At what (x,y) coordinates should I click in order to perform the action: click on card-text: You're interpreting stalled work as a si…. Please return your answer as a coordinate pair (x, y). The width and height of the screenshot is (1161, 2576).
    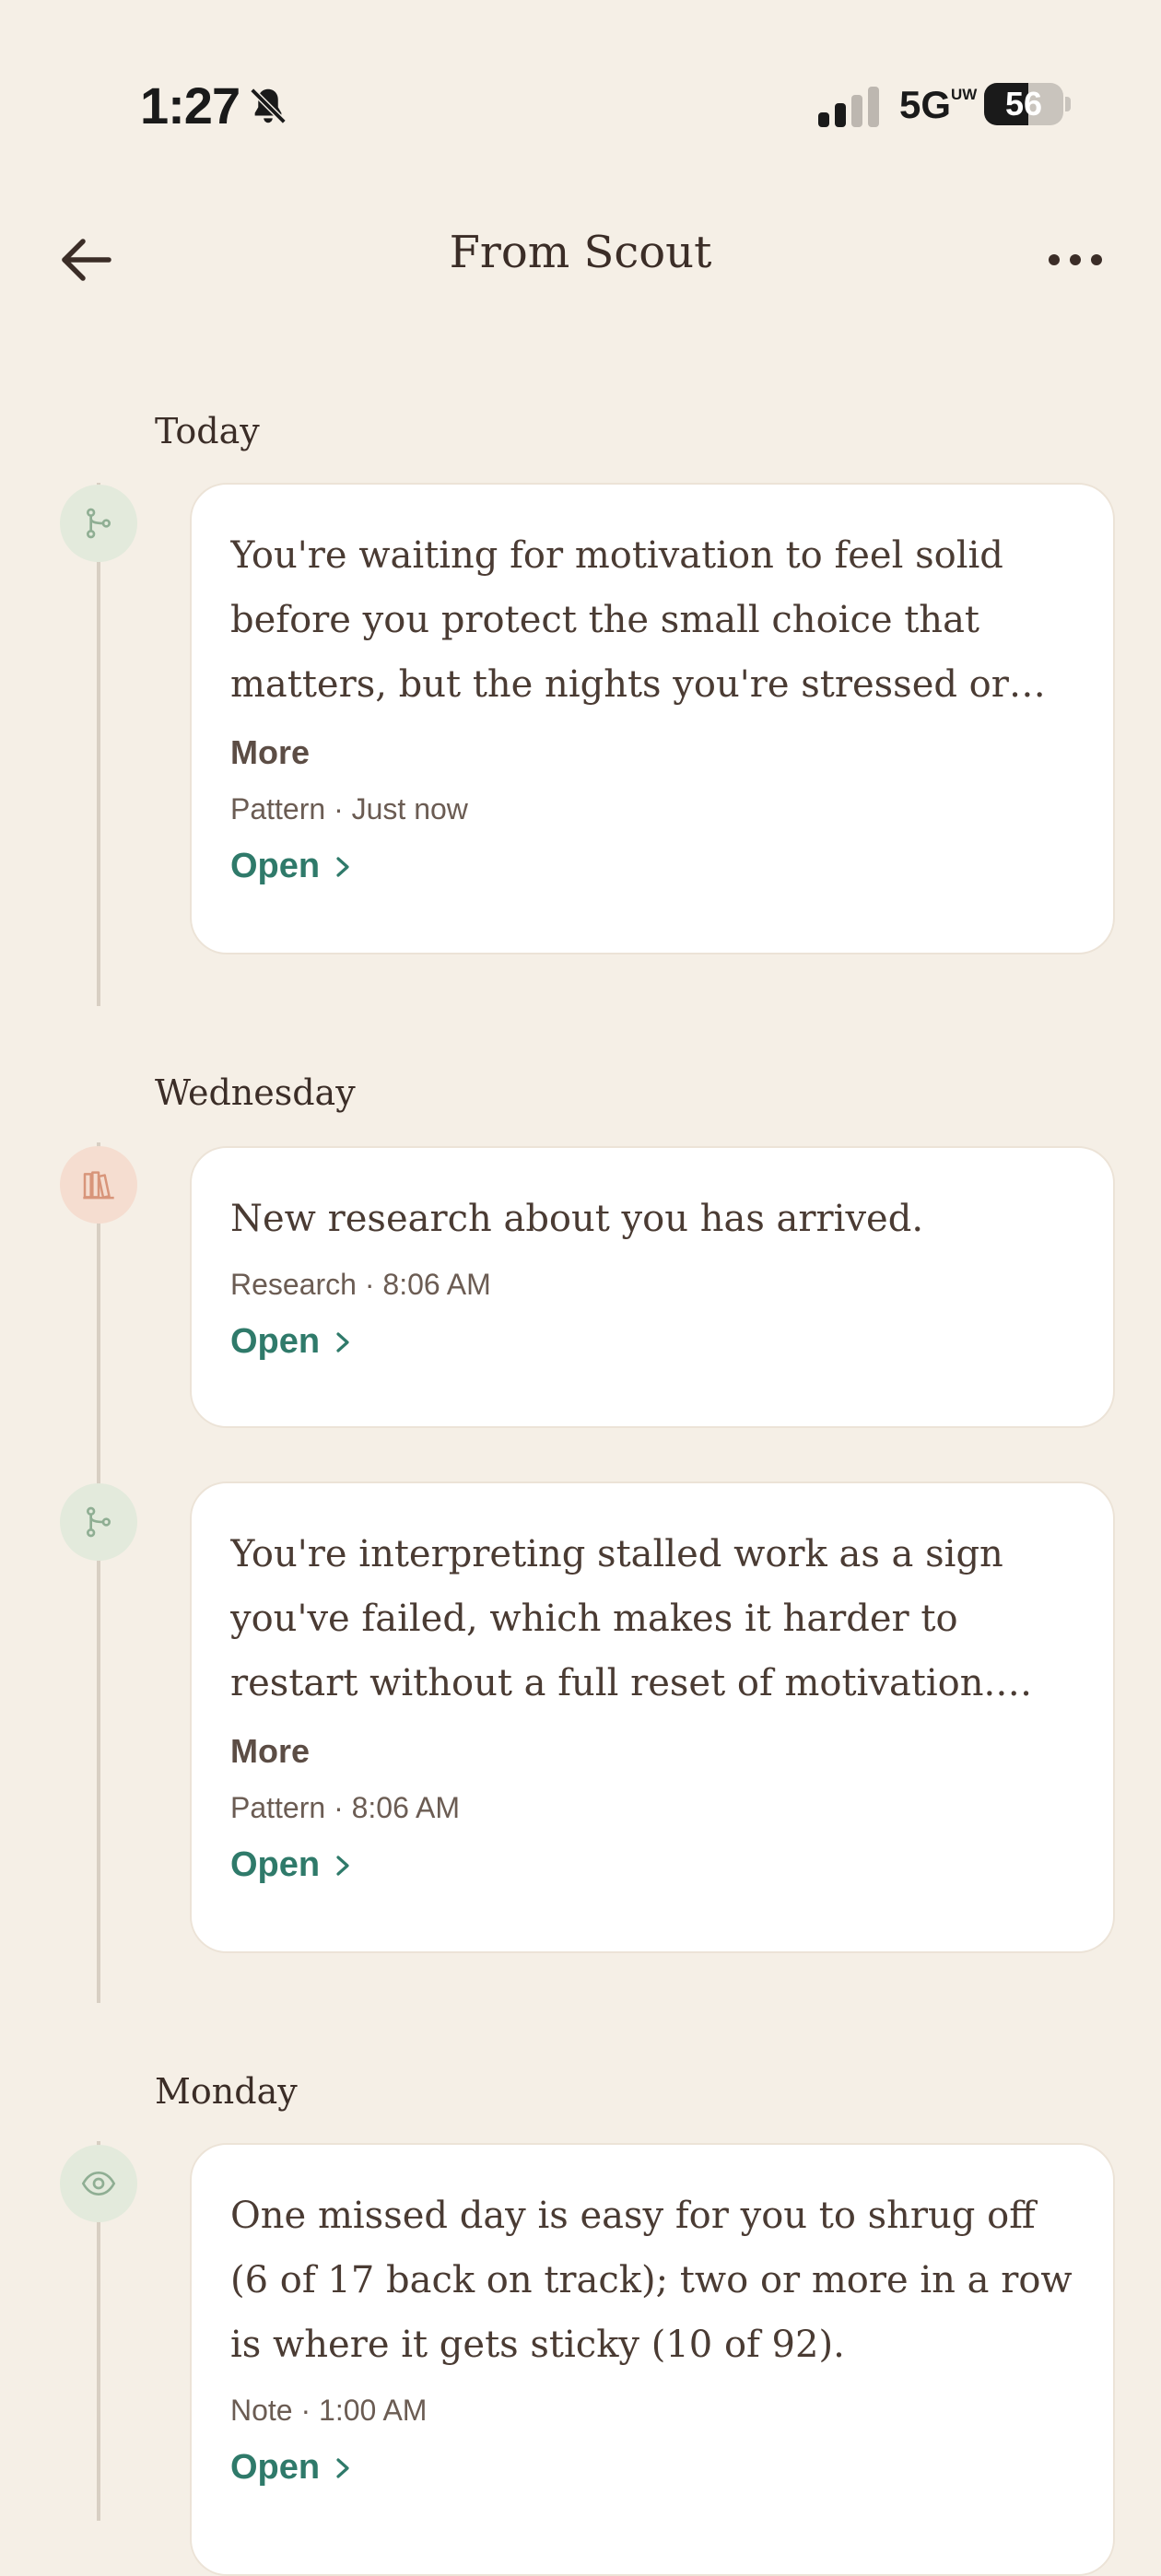
    Looking at the image, I should click on (616, 1618).